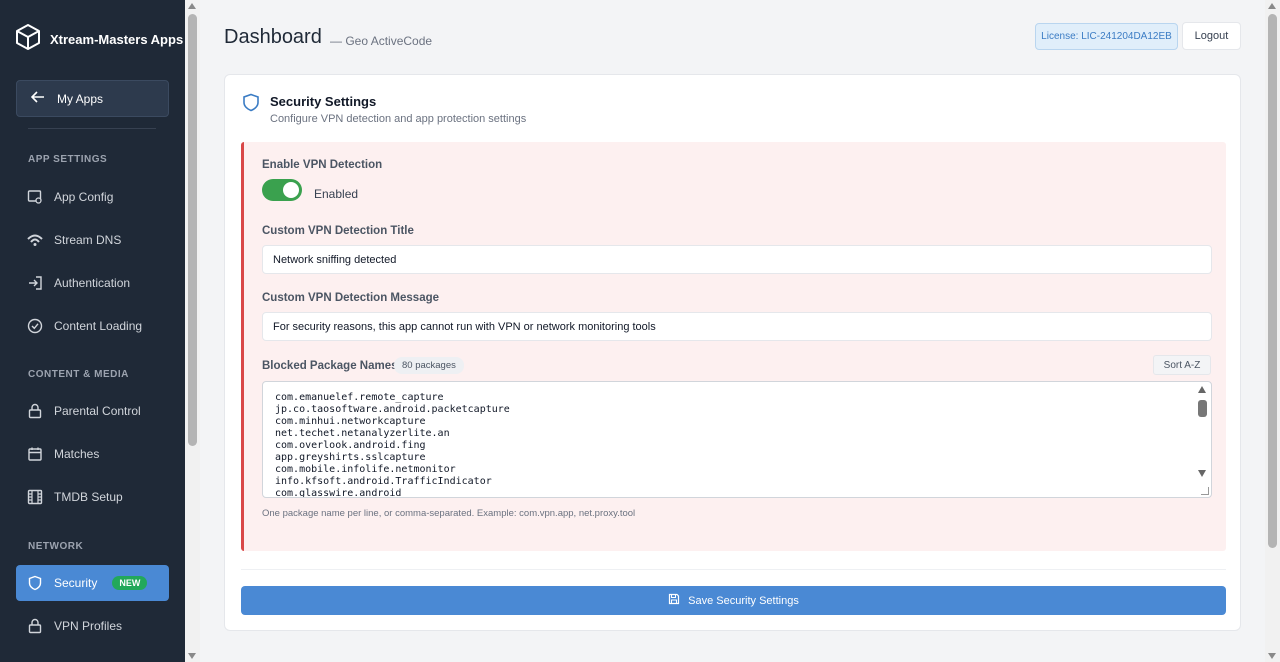  What do you see at coordinates (733, 569) in the screenshot?
I see `card-divider` at bounding box center [733, 569].